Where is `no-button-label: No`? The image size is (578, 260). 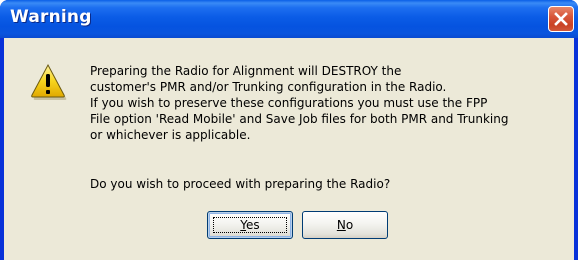 no-button-label: No is located at coordinates (345, 225).